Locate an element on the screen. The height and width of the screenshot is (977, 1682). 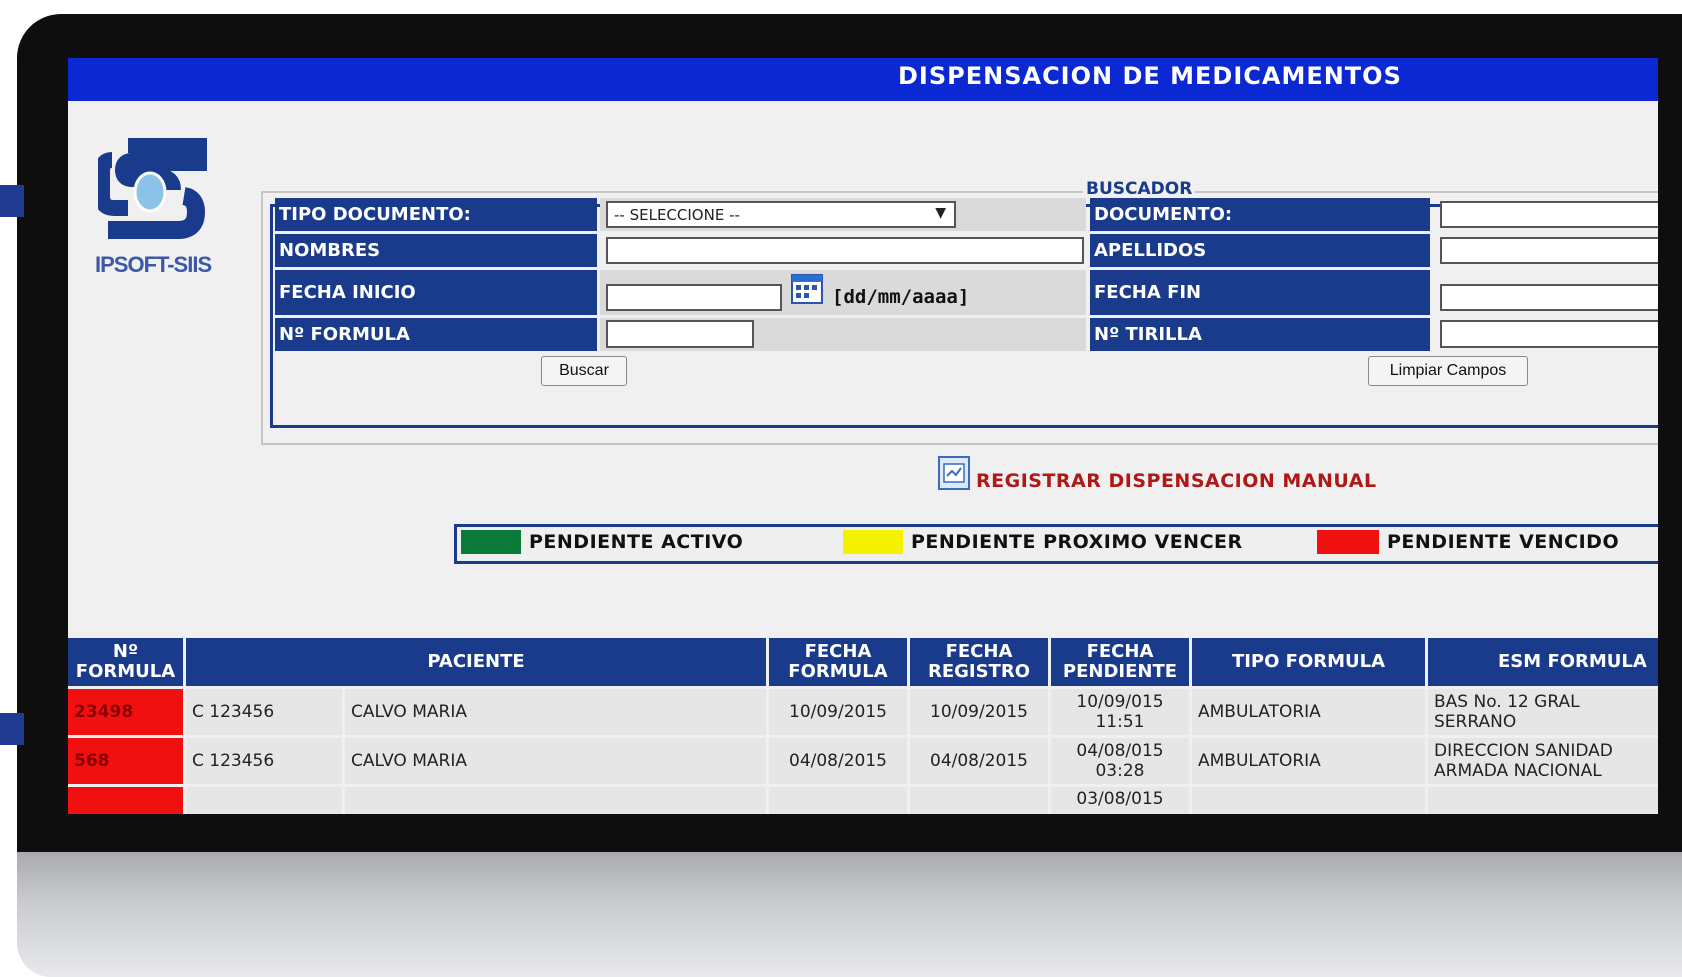
fecha-pendiente-cell: 03/08/015 is located at coordinates (1120, 800).